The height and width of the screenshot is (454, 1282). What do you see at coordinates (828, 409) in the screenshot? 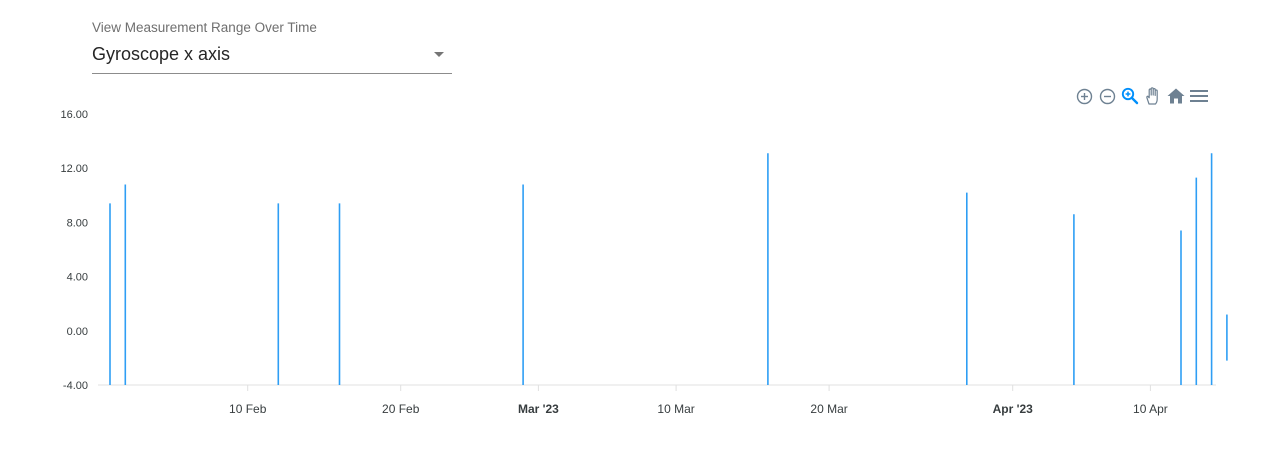
I see `x-tick-label: 20 Mar` at bounding box center [828, 409].